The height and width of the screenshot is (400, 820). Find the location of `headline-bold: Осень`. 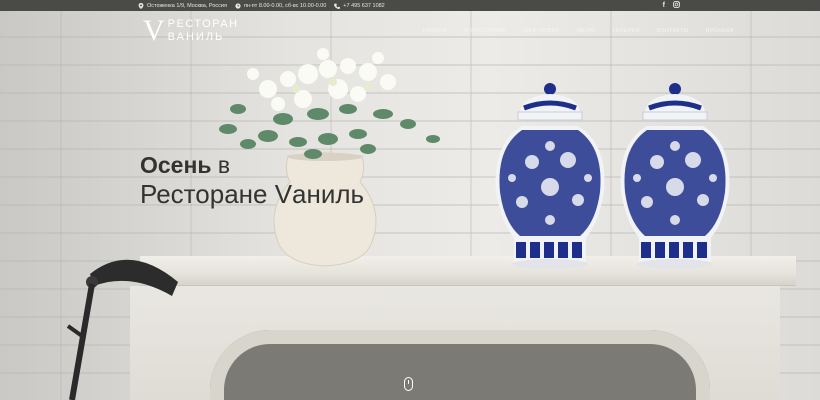

headline-bold: Осень is located at coordinates (176, 165).